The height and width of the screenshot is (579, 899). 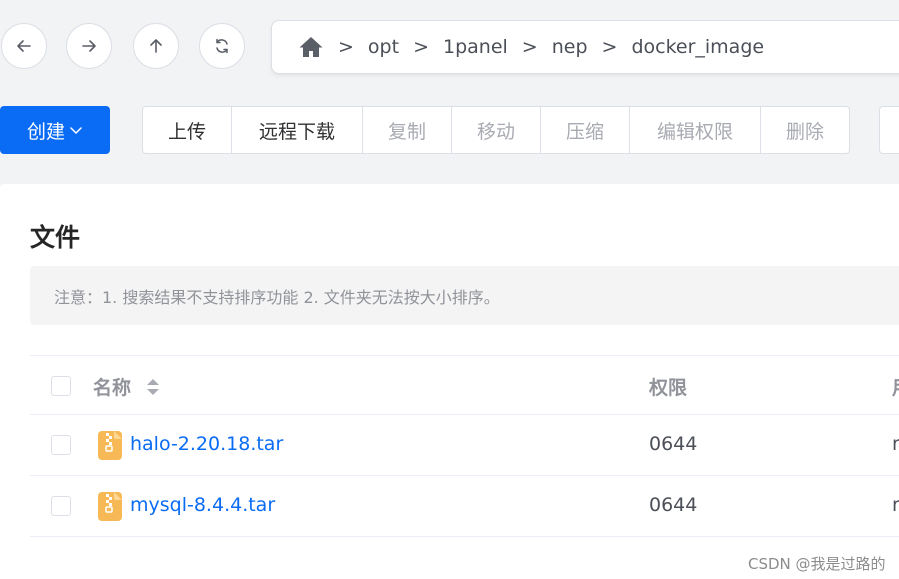 I want to click on refresh-button, so click(x=222, y=46).